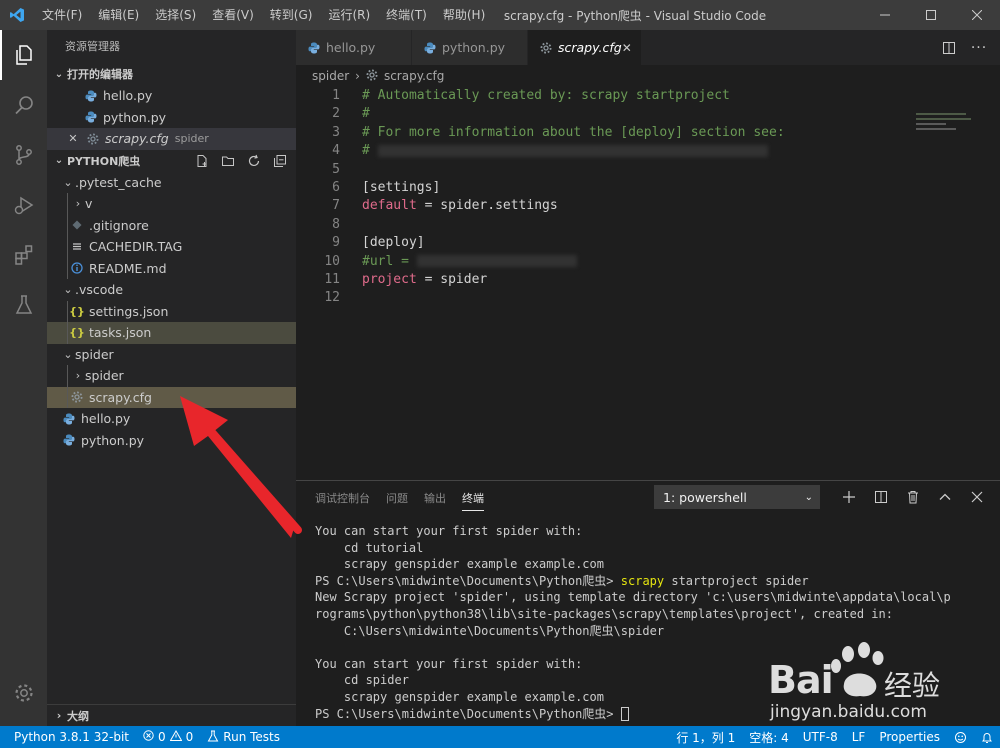 The image size is (1000, 748). What do you see at coordinates (73, 138) in the screenshot?
I see `close-icon: ✕` at bounding box center [73, 138].